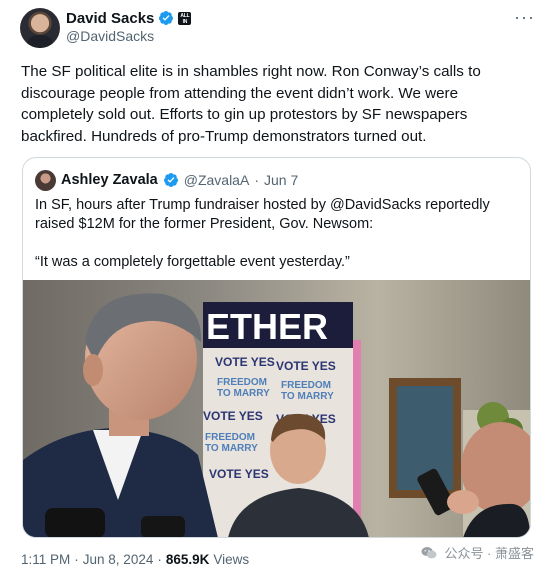 This screenshot has width=554, height=575. Describe the element at coordinates (118, 559) in the screenshot. I see `tweet-date: Jun 8, 2024` at that location.